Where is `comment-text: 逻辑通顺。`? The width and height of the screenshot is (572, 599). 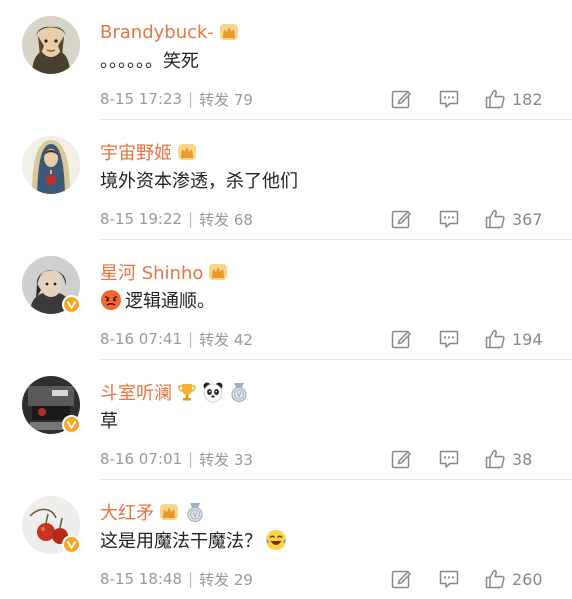 comment-text: 逻辑通顺。 is located at coordinates (170, 301).